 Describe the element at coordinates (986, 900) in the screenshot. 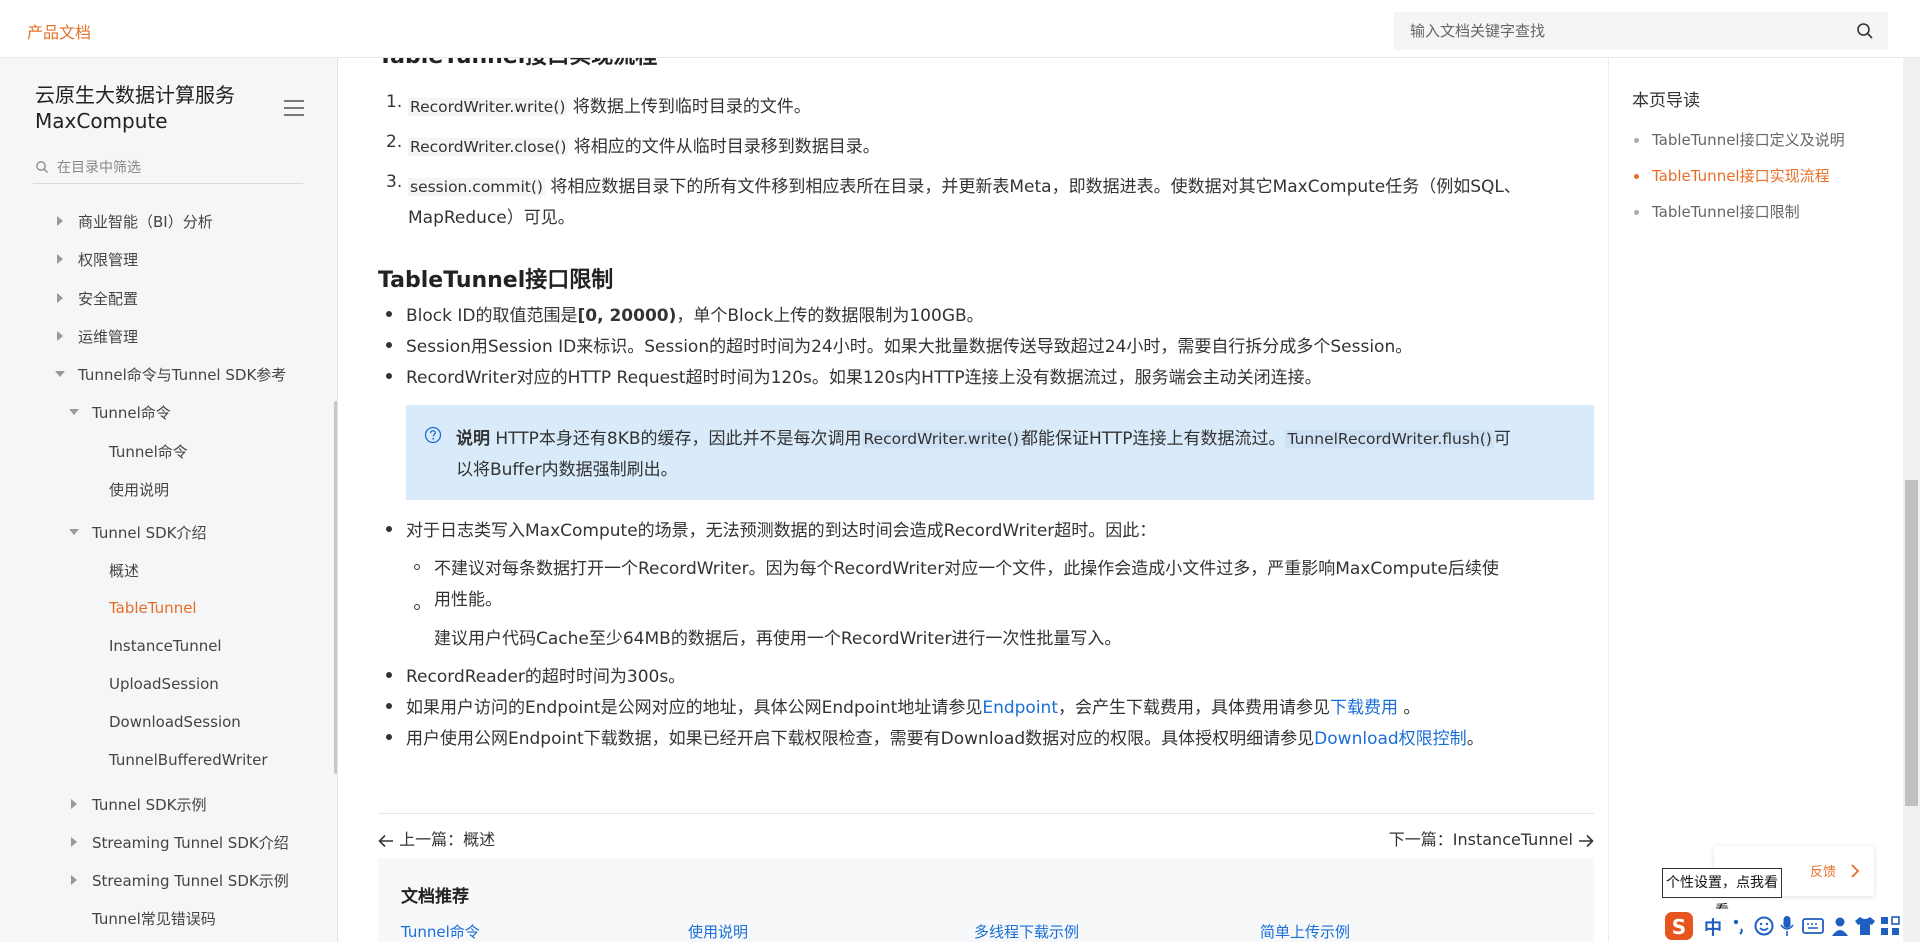

I see `recommend-panel: 文档推荐 Tunnel命令 使用说明 多线程下载示例 简单上传示例` at that location.